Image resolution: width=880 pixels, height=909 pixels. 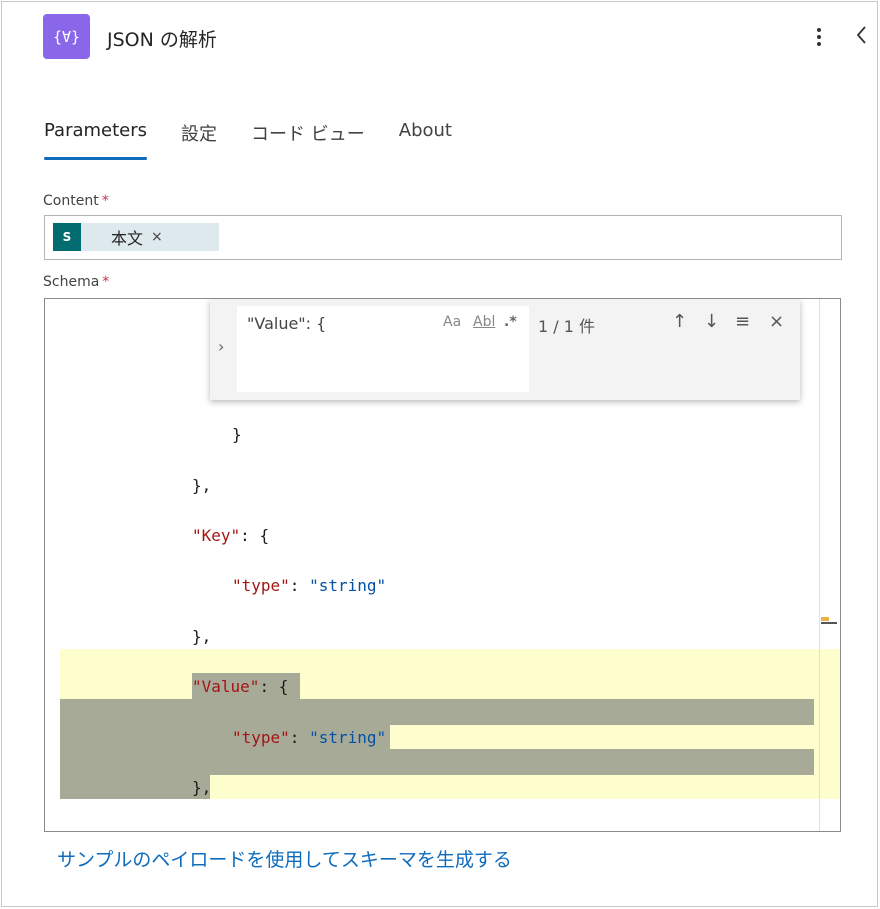 What do you see at coordinates (829, 623) in the screenshot?
I see `scrollbar-cursor-marker` at bounding box center [829, 623].